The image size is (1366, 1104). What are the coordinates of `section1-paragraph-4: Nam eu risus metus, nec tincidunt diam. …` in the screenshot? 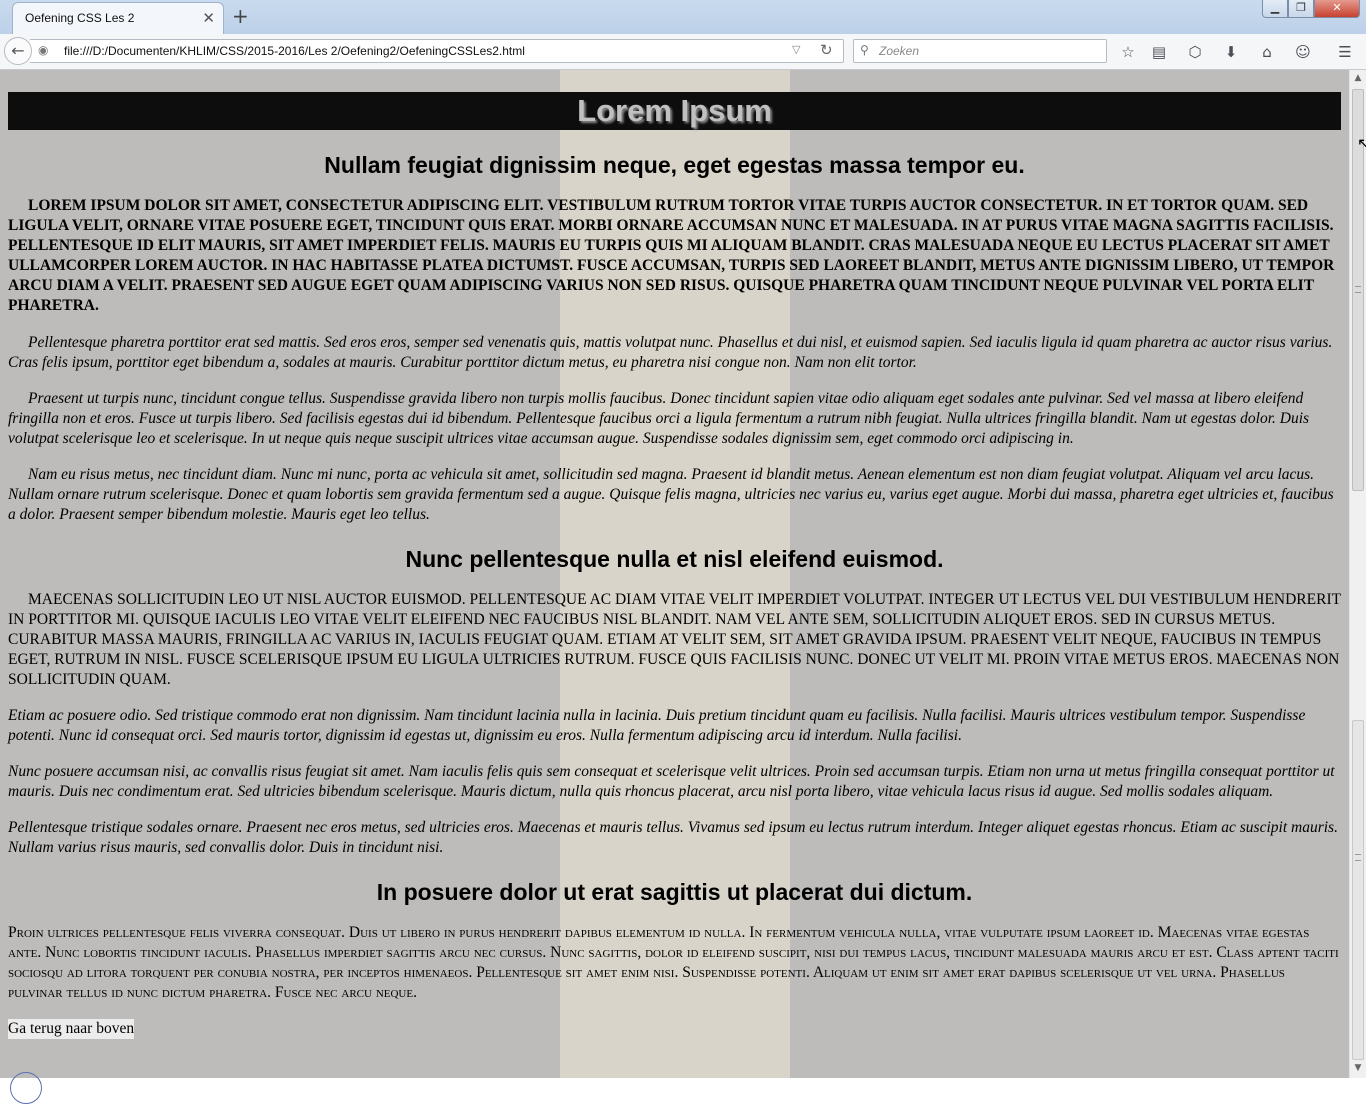 It's located at (671, 494).